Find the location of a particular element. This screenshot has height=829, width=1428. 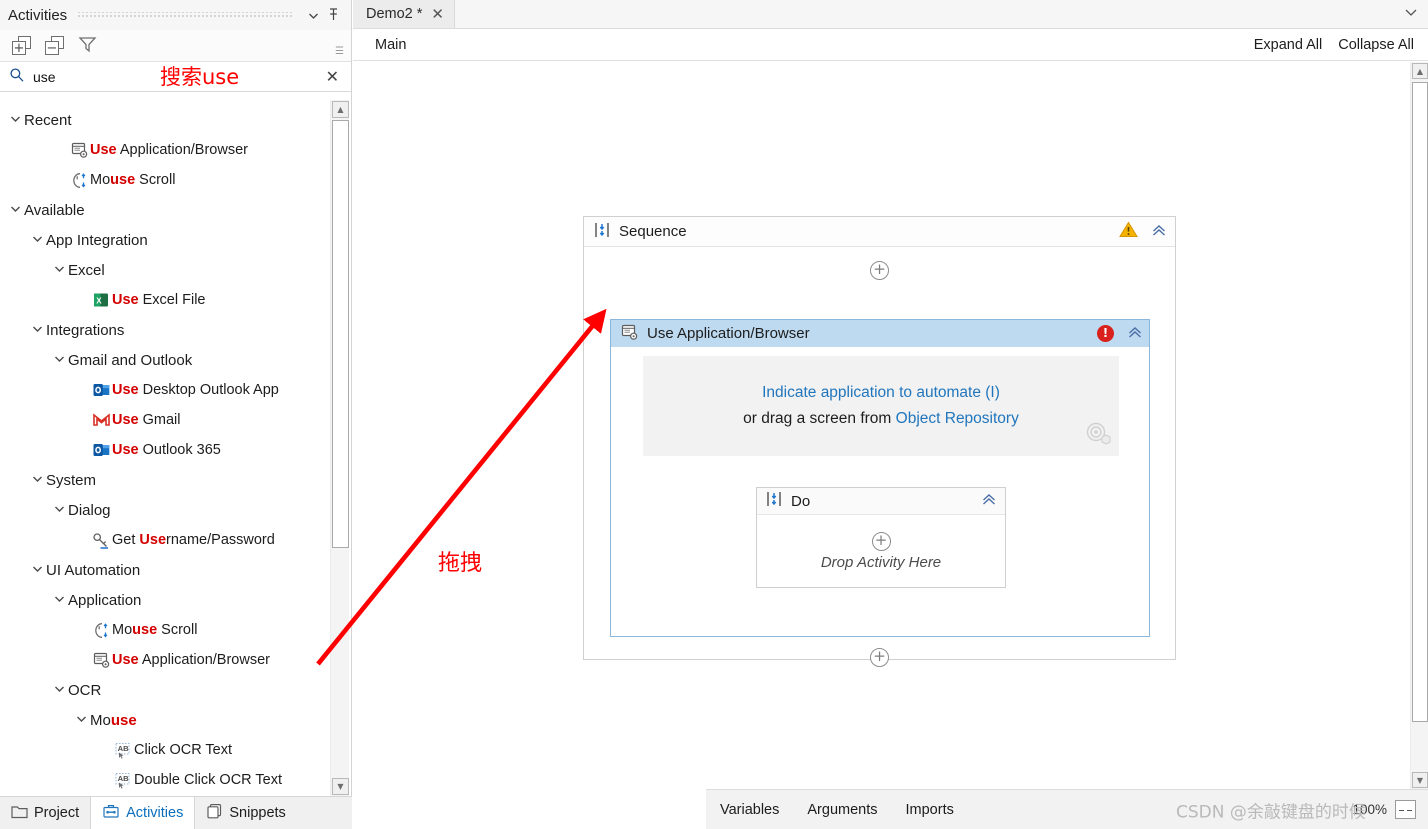

tree-category-row: Available is located at coordinates (164, 210).